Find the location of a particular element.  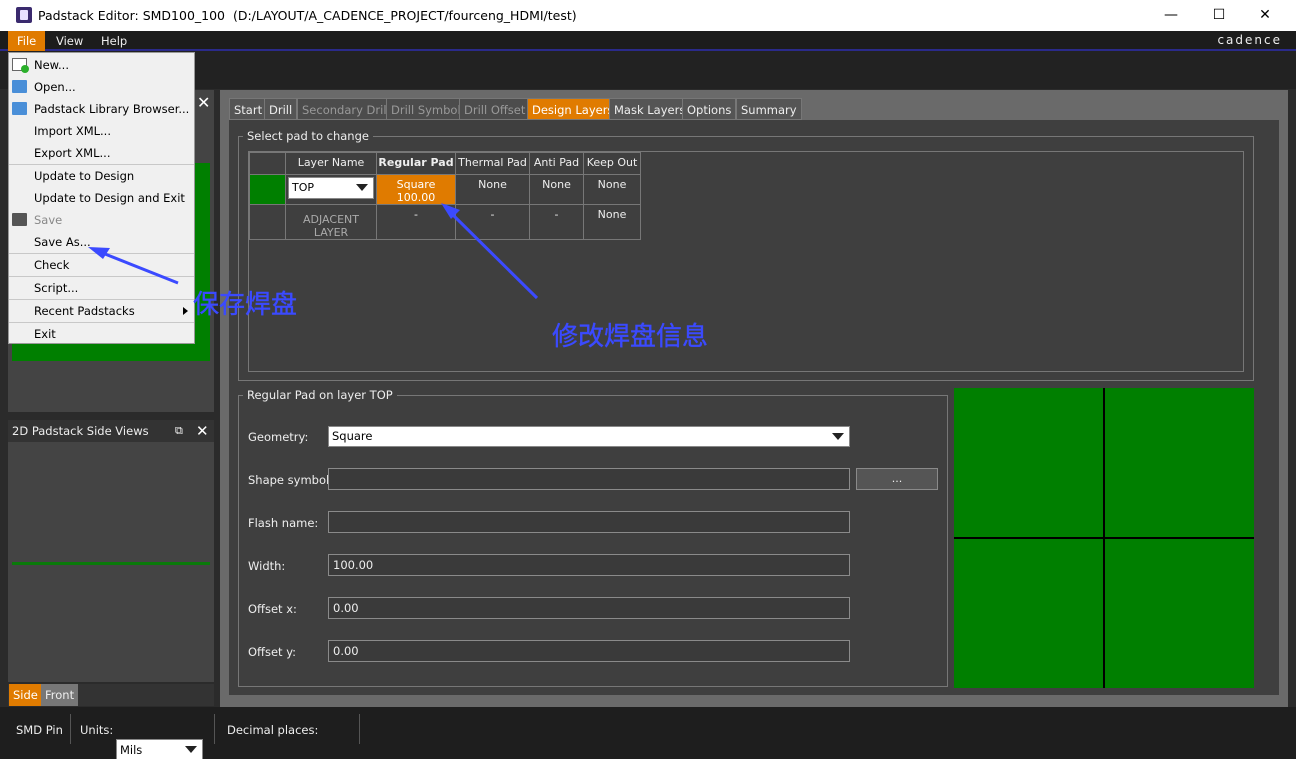

annotation-save-pad: 保存焊盘 is located at coordinates (245, 305).